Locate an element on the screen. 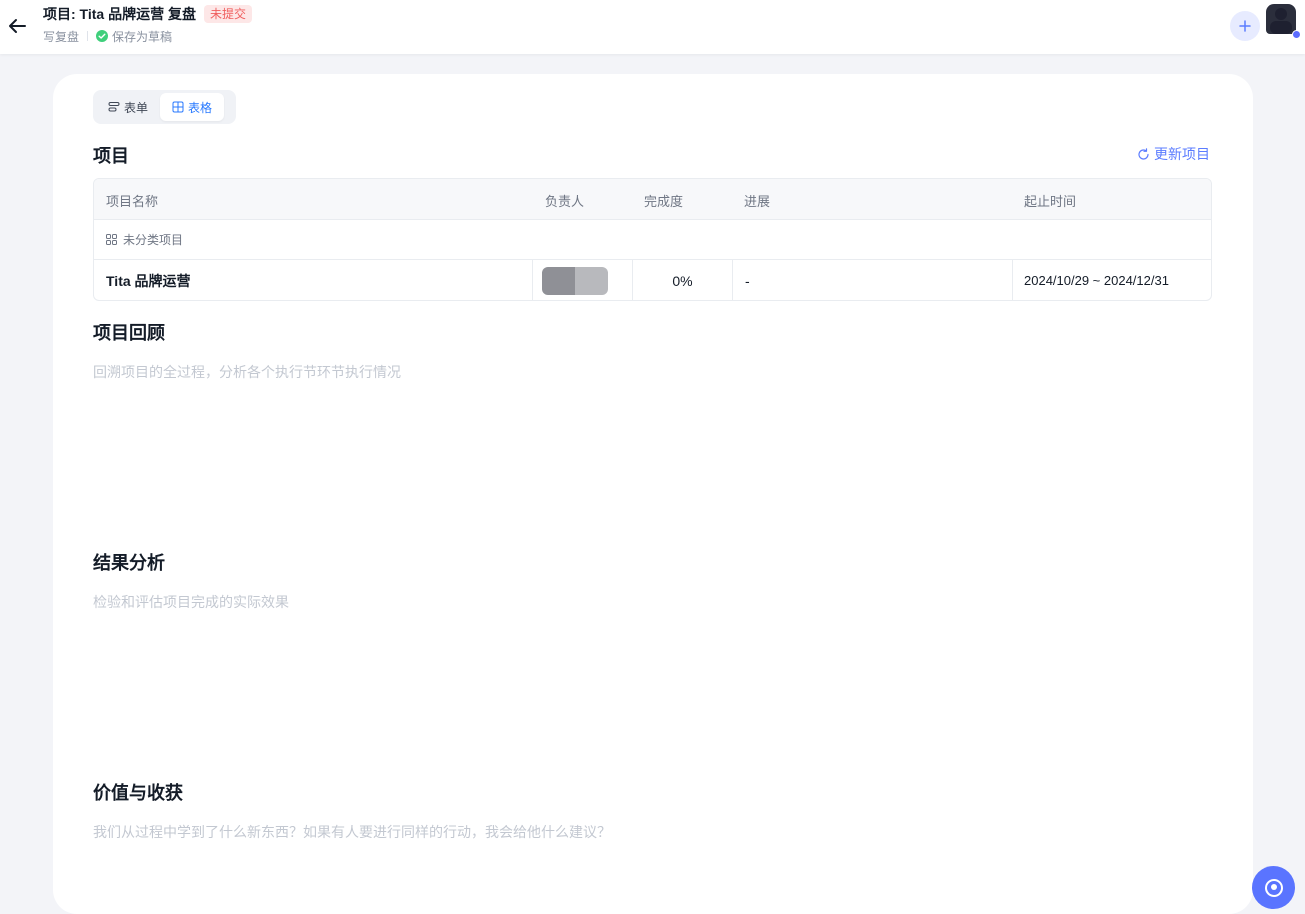  avatar is located at coordinates (1281, 19).